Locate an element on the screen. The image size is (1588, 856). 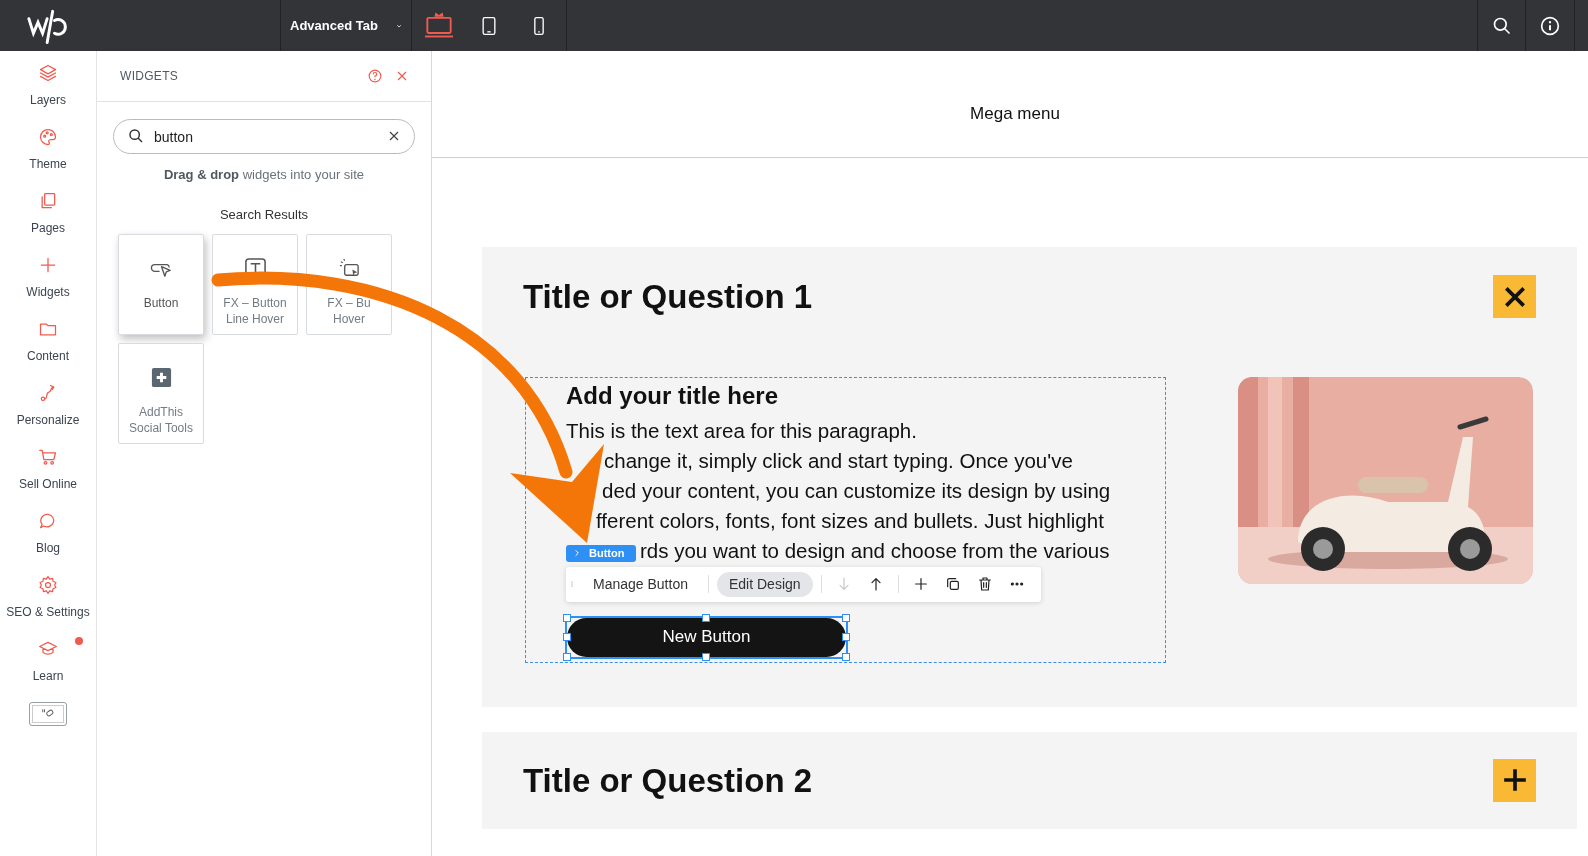
sidebar-item: Sell Online is located at coordinates (48, 477).